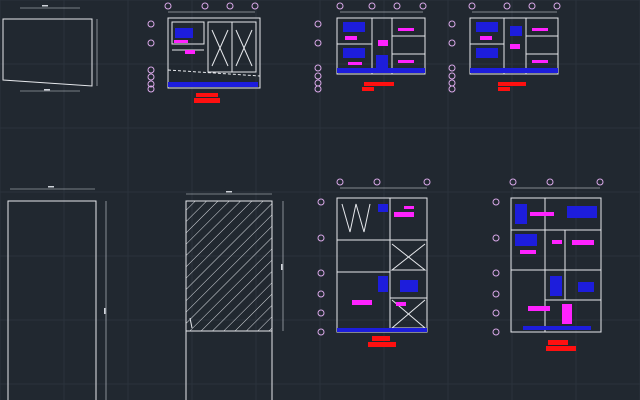 The height and width of the screenshot is (400, 640). Describe the element at coordinates (504, 47) in the screenshot. I see `floor-plan-c` at that location.